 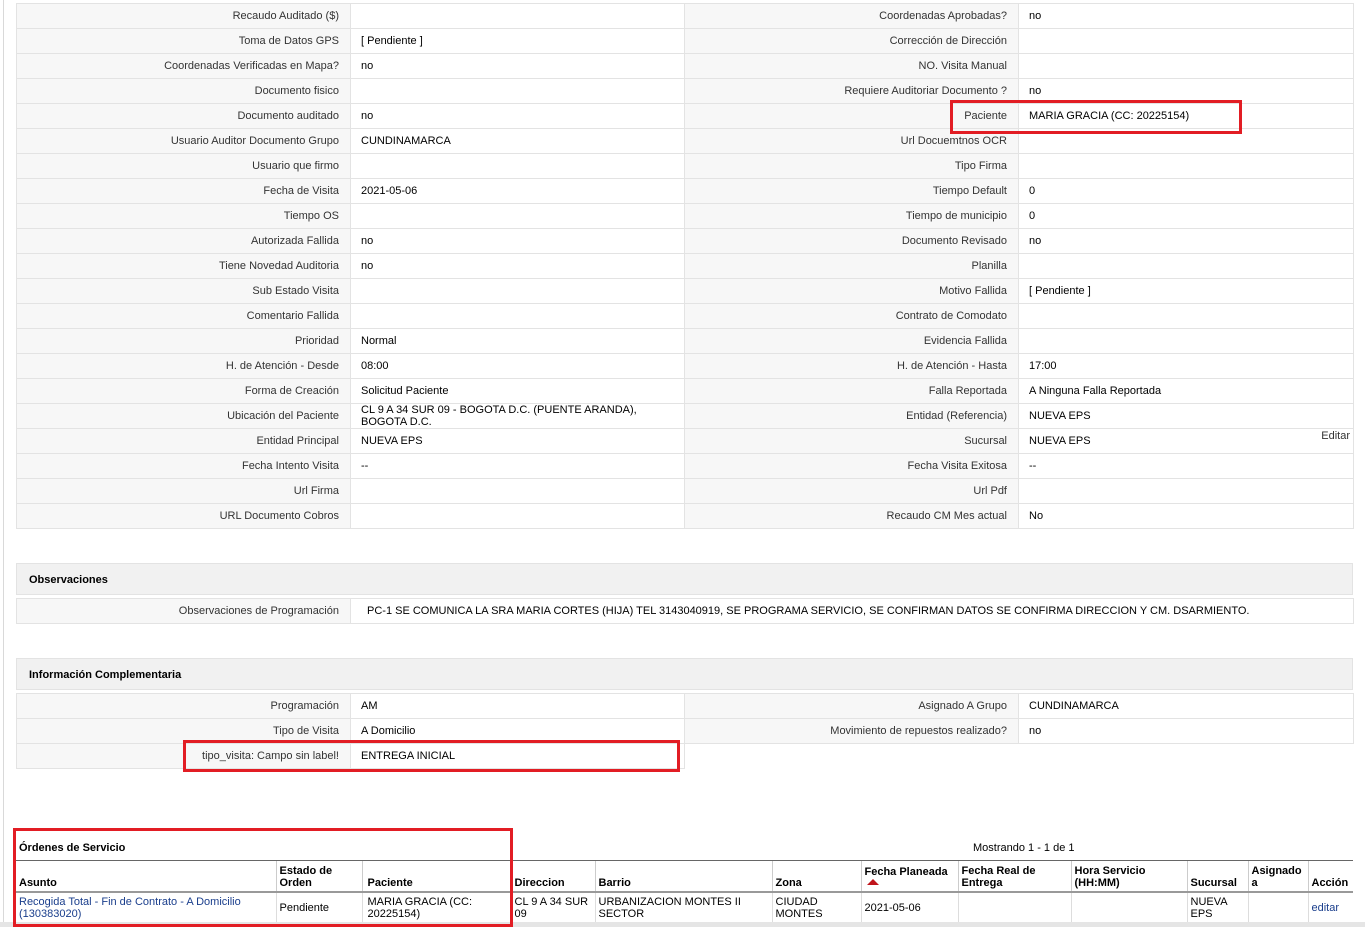 I want to click on field-label-text: Coordenadas Aprobadas?, so click(x=943, y=16).